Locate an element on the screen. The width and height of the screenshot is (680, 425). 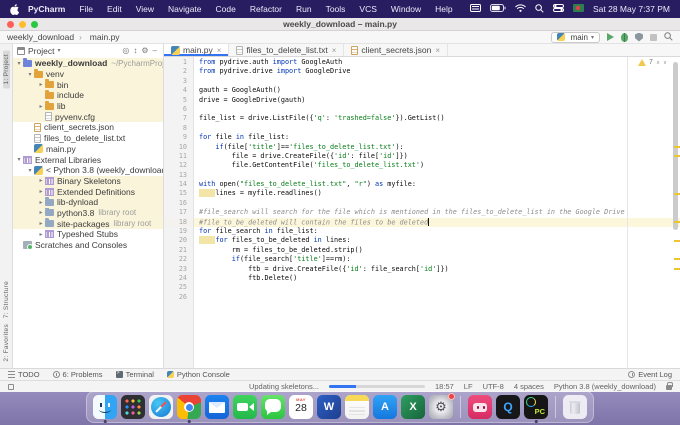
dock-item-quicktime-player: Q is located at coordinates (508, 407).